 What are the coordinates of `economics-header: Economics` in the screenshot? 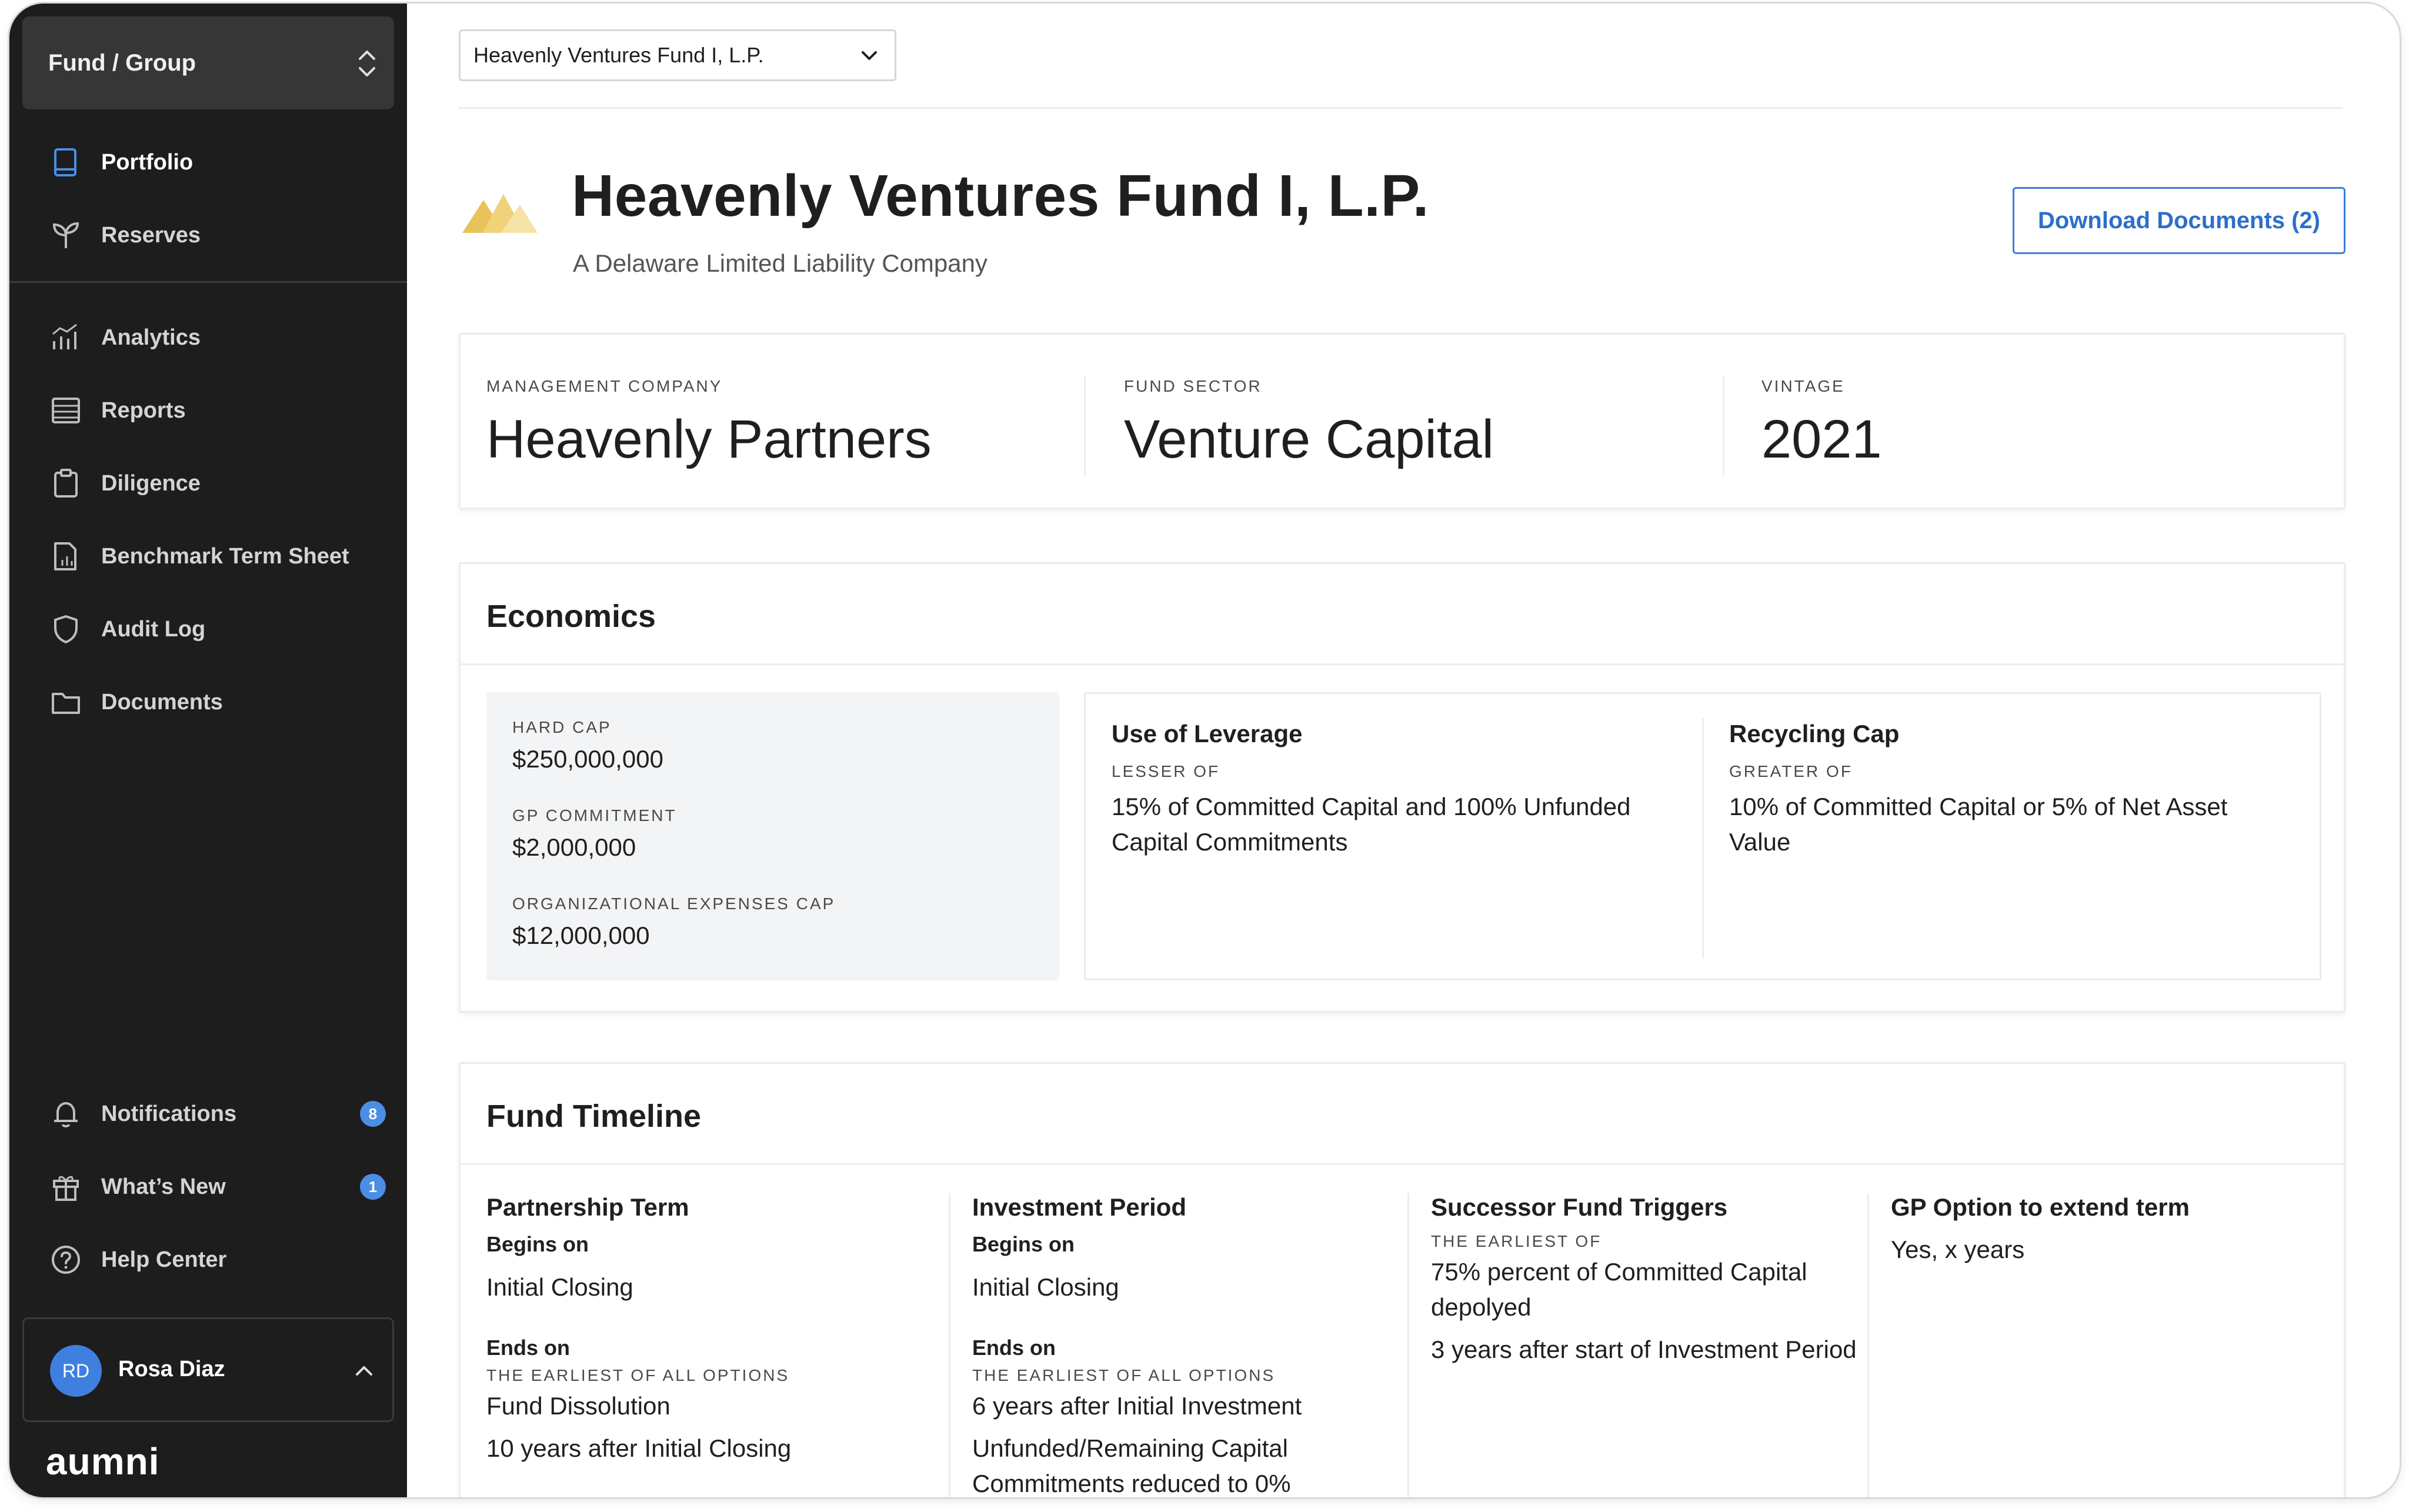 It's located at (1402, 614).